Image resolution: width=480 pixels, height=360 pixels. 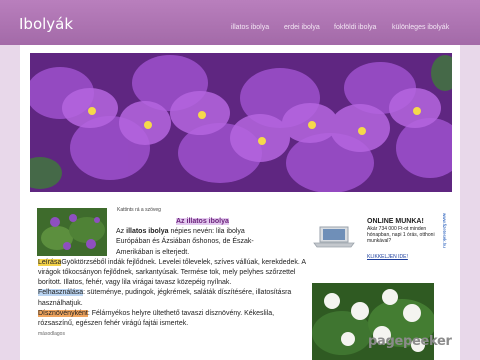 I want to click on nav-item-fokfoldi: fokföldi ibolya, so click(x=355, y=27).